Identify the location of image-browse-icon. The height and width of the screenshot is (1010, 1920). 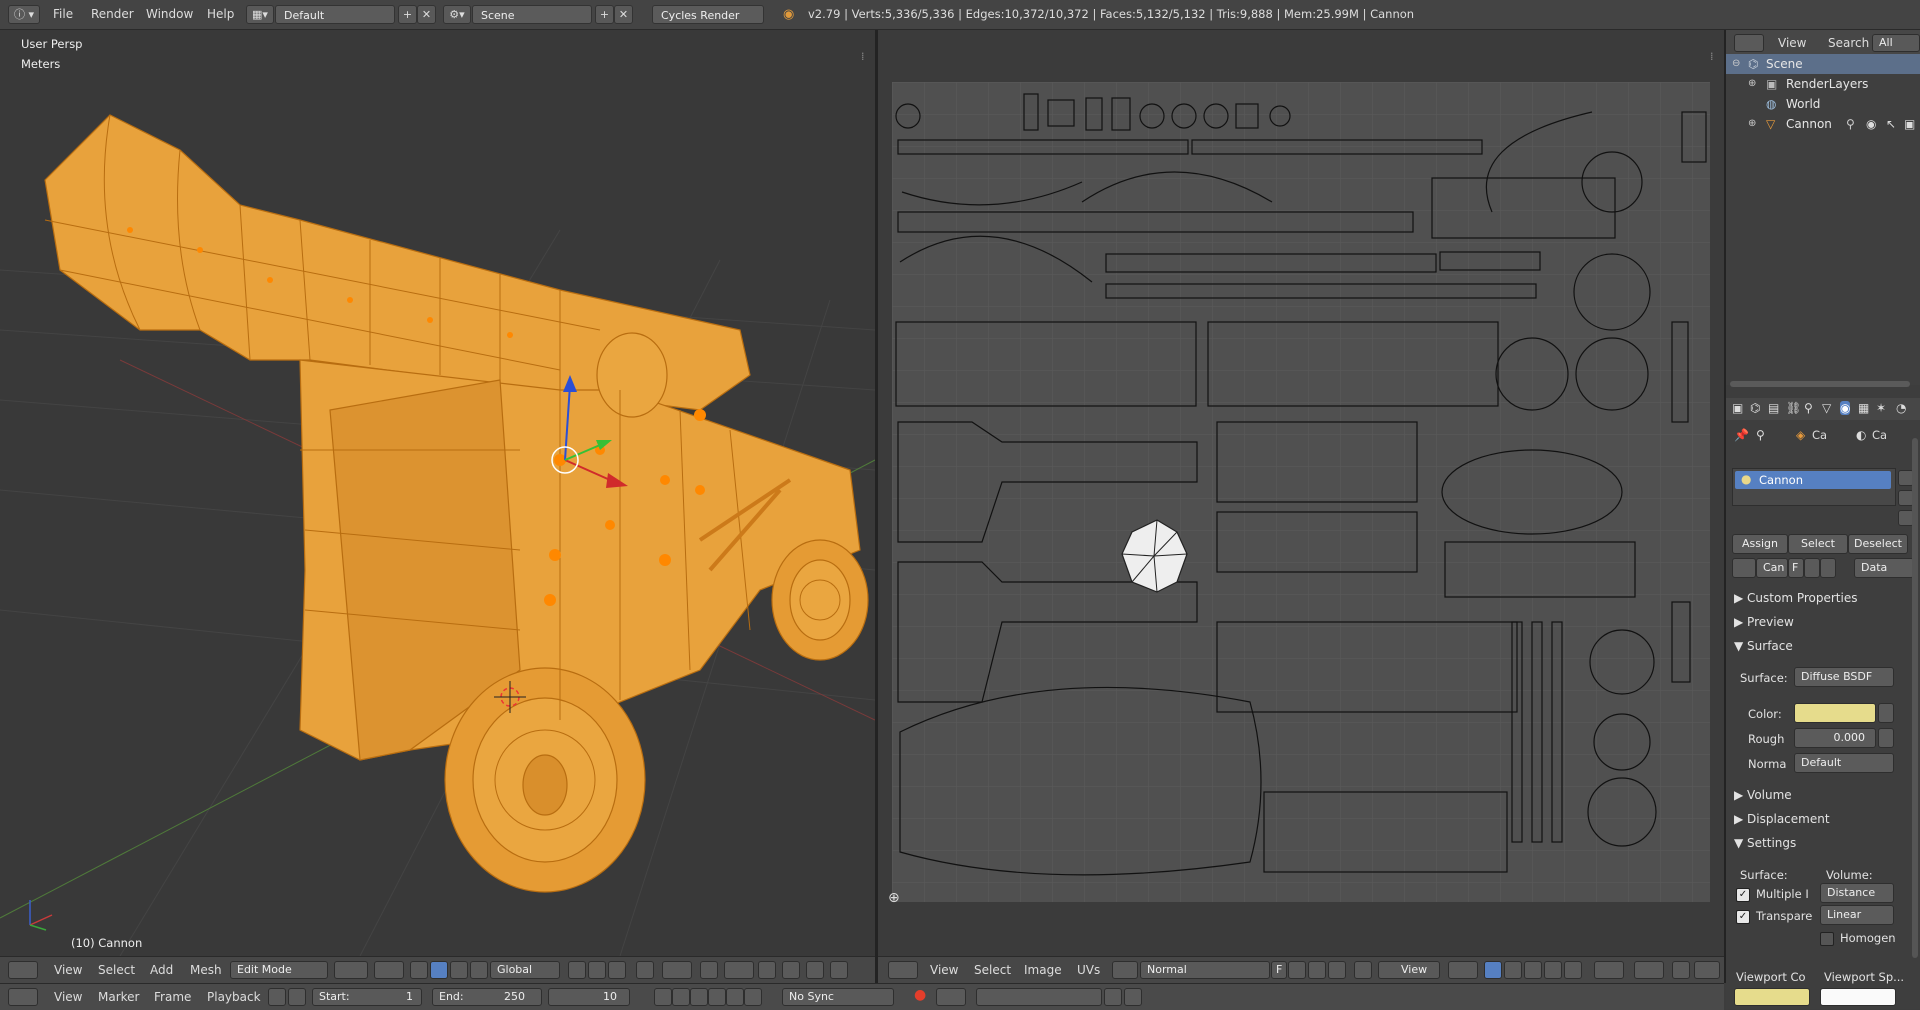
(1125, 970).